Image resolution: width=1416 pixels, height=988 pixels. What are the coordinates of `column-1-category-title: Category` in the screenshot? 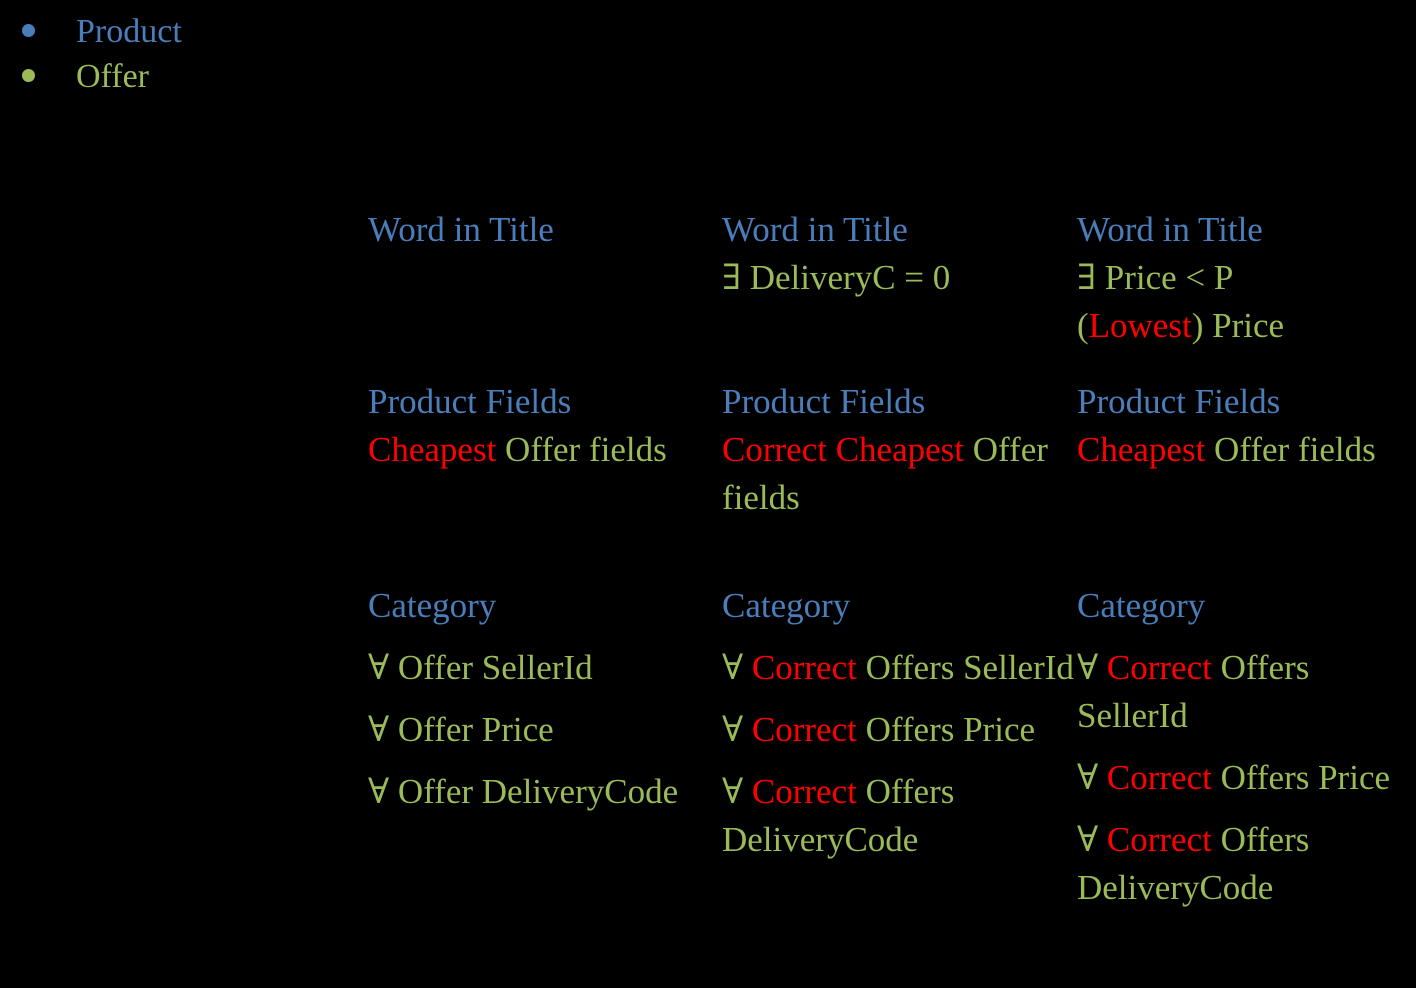 It's located at (432, 605).